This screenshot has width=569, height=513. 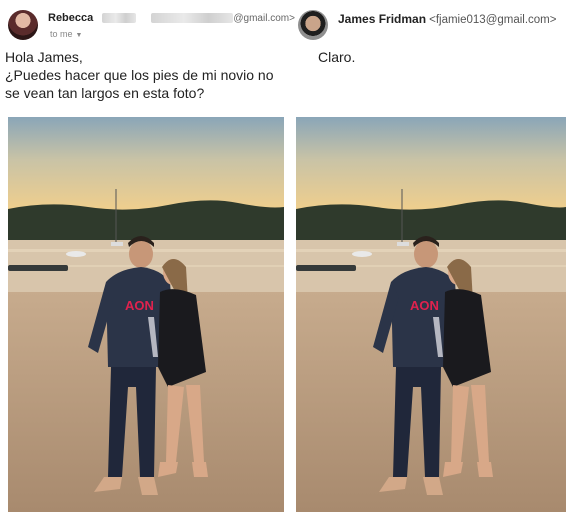 What do you see at coordinates (493, 20) in the screenshot?
I see `sender-email: <fjamie013@gmail.com>` at bounding box center [493, 20].